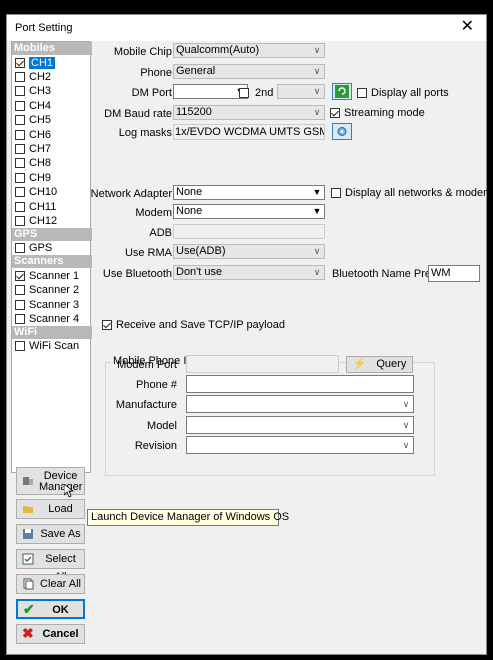 The width and height of the screenshot is (493, 660). I want to click on refresh-ports-button, so click(342, 91).